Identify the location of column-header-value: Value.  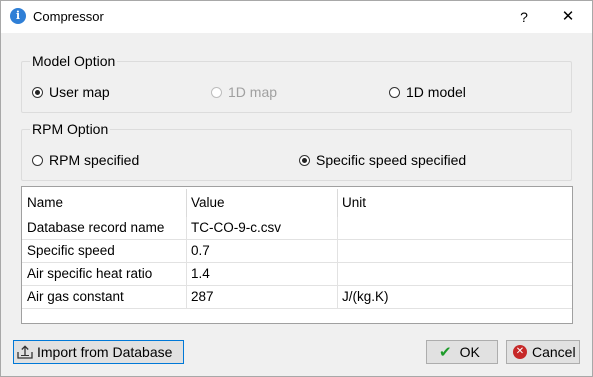
(261, 203).